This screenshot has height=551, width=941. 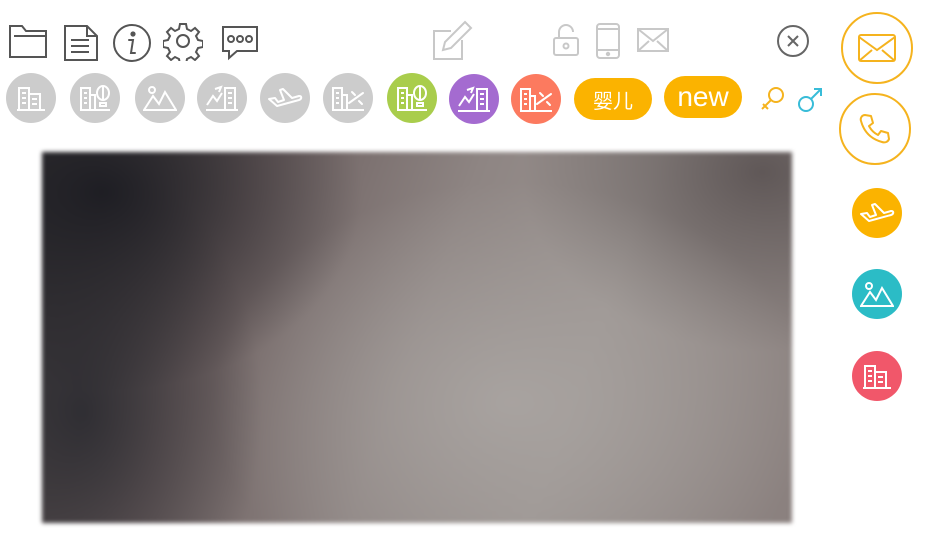 I want to click on trip-hotel-category-button, so click(x=222, y=98).